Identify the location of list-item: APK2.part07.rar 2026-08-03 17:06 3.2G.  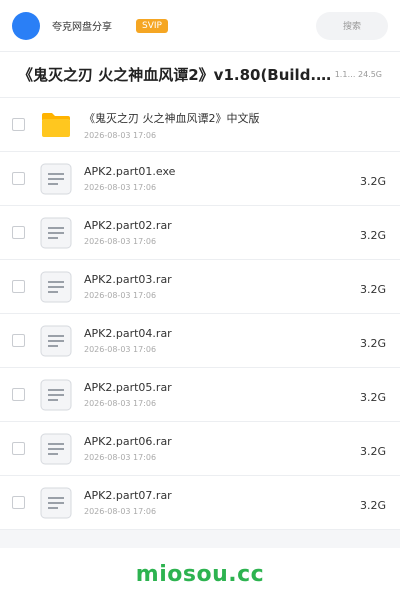
(200, 503).